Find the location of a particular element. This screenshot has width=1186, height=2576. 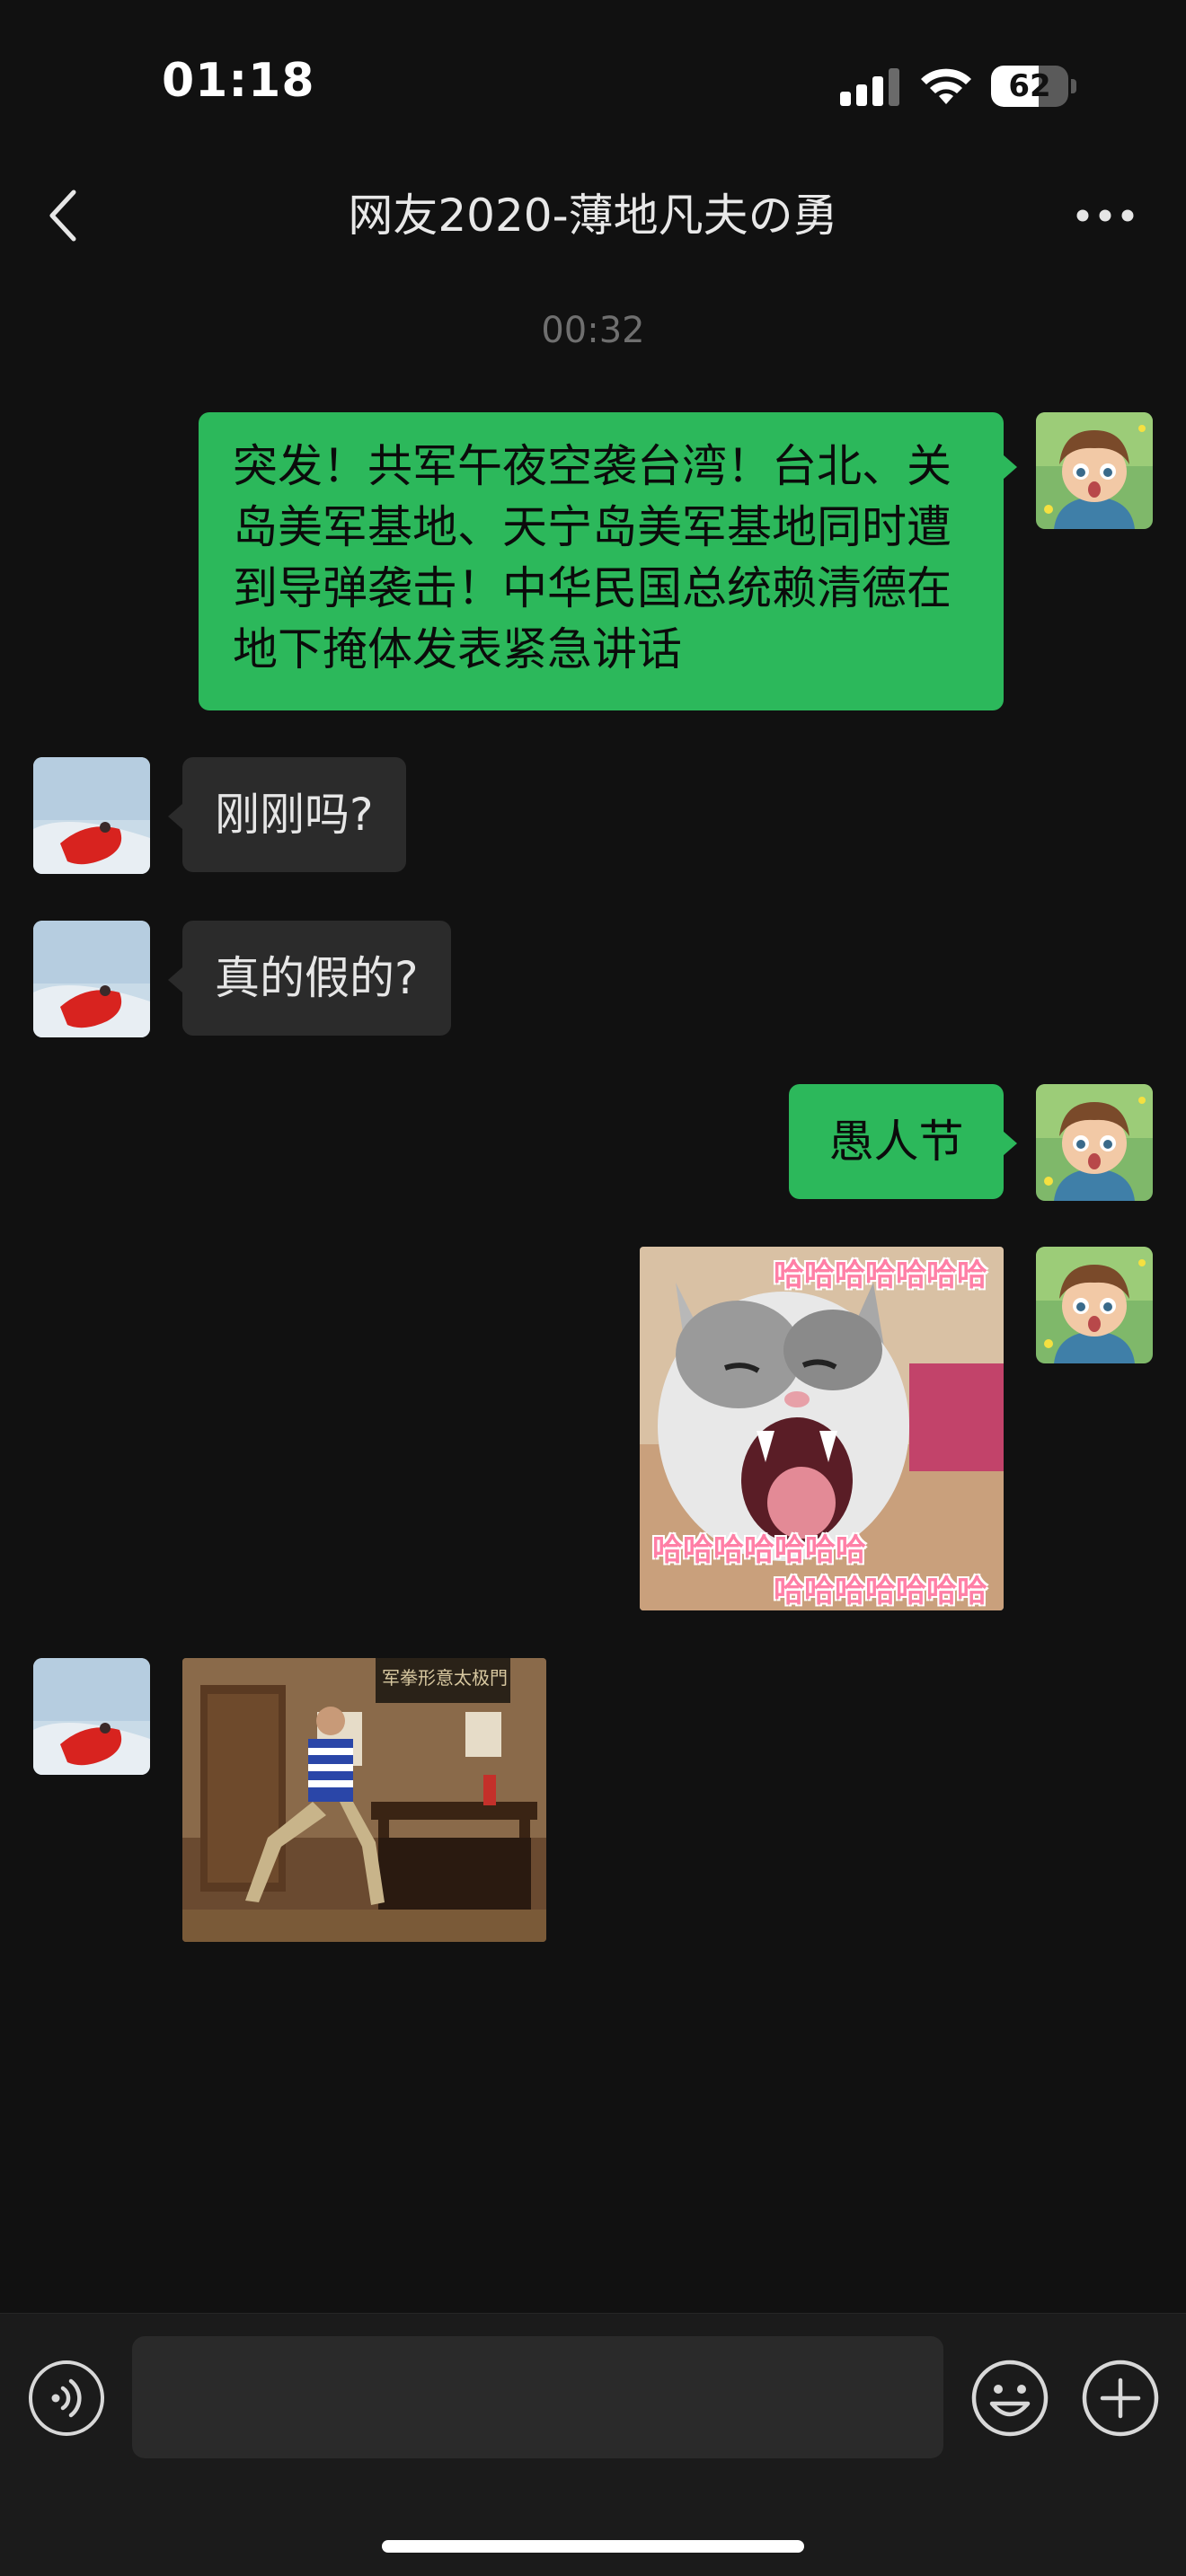

voice-icon is located at coordinates (66, 2398).